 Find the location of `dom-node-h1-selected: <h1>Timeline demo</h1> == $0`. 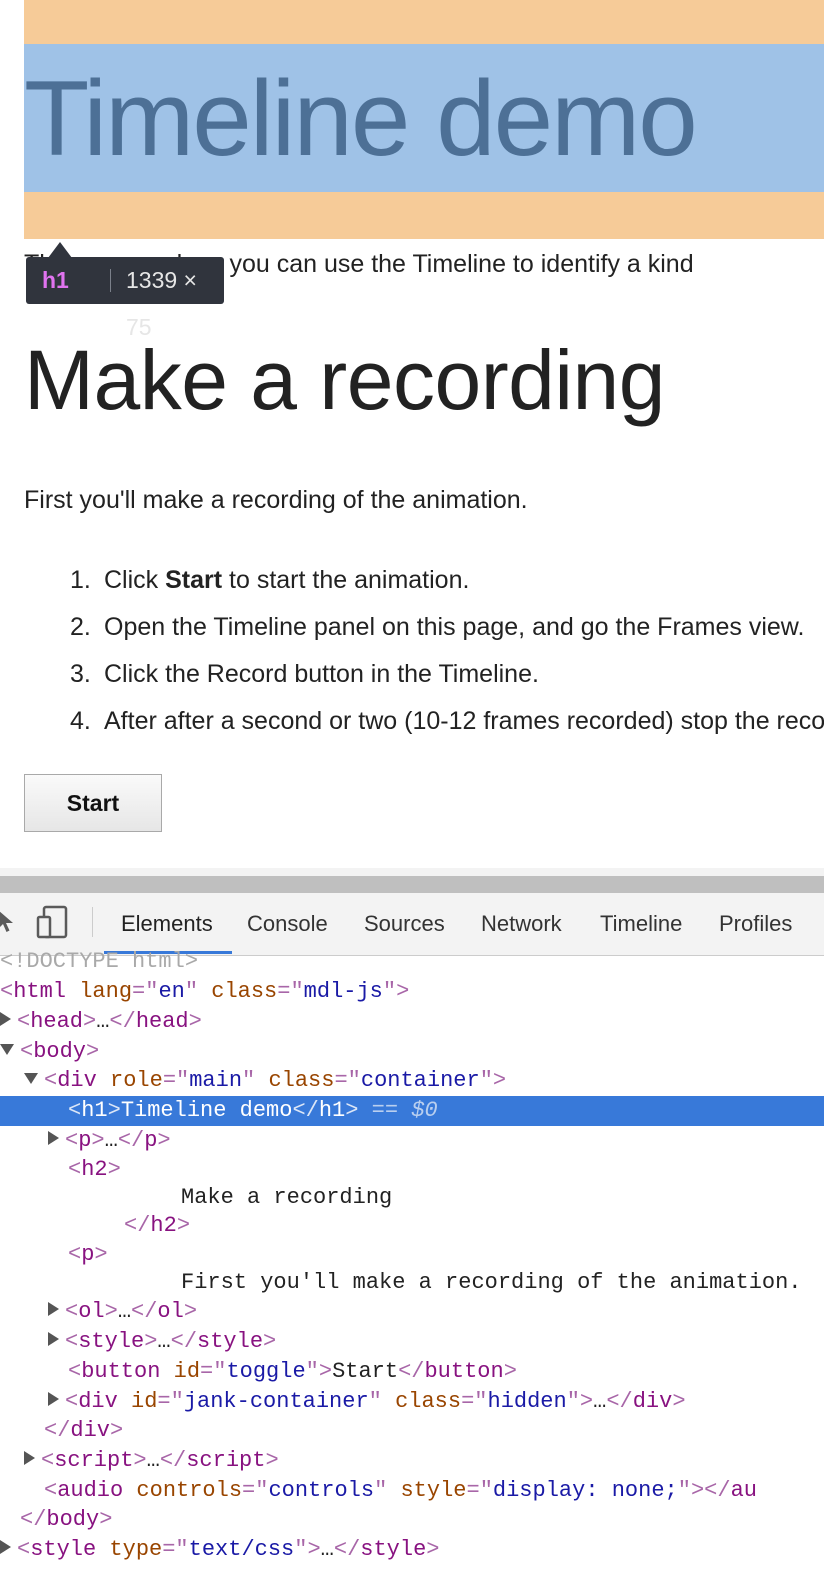

dom-node-h1-selected: <h1>Timeline demo</h1> == $0 is located at coordinates (412, 1111).